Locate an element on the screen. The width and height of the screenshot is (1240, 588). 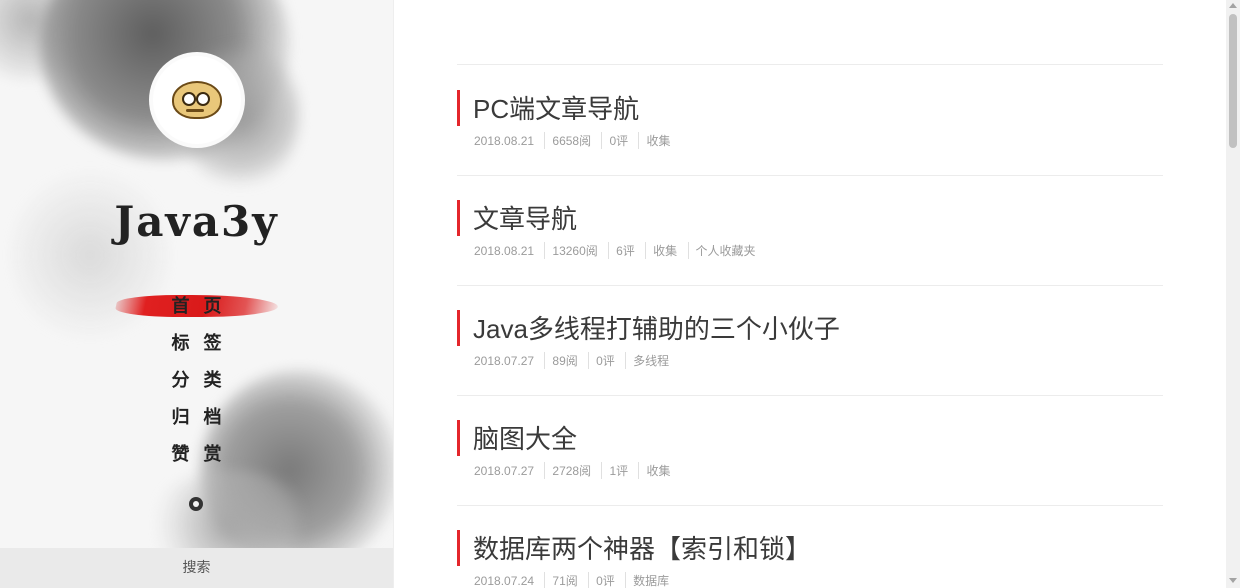
nav-item-label: 赞赏 is located at coordinates (203, 454).